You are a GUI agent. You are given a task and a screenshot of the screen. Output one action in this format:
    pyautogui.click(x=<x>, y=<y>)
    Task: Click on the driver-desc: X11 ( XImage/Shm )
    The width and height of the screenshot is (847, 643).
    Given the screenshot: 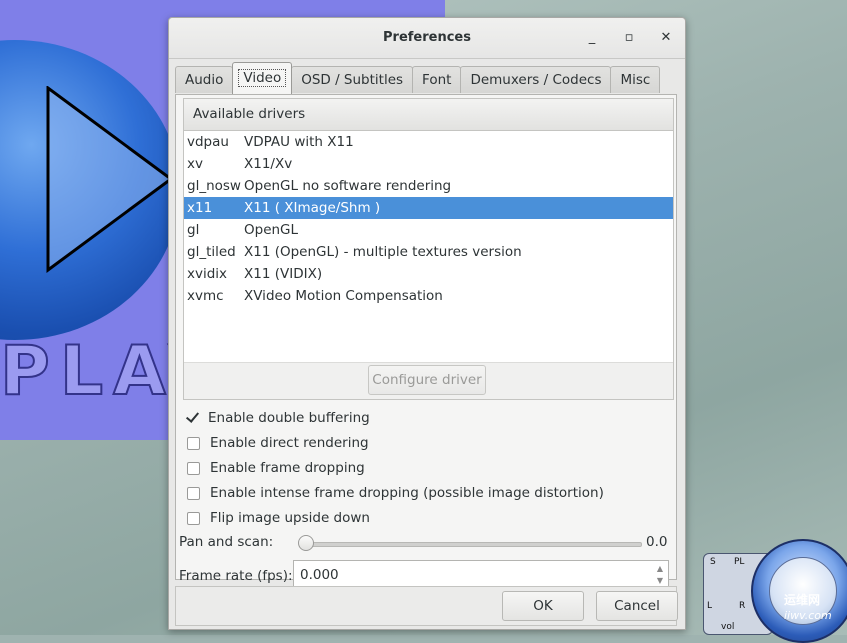 What is the action you would take?
    pyautogui.click(x=312, y=208)
    